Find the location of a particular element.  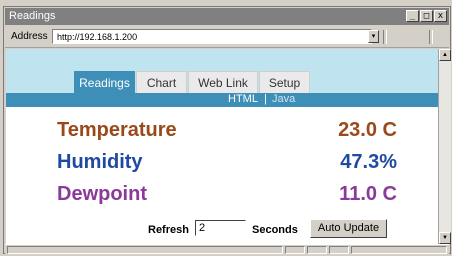

tab-web-link: Web Link is located at coordinates (223, 82).